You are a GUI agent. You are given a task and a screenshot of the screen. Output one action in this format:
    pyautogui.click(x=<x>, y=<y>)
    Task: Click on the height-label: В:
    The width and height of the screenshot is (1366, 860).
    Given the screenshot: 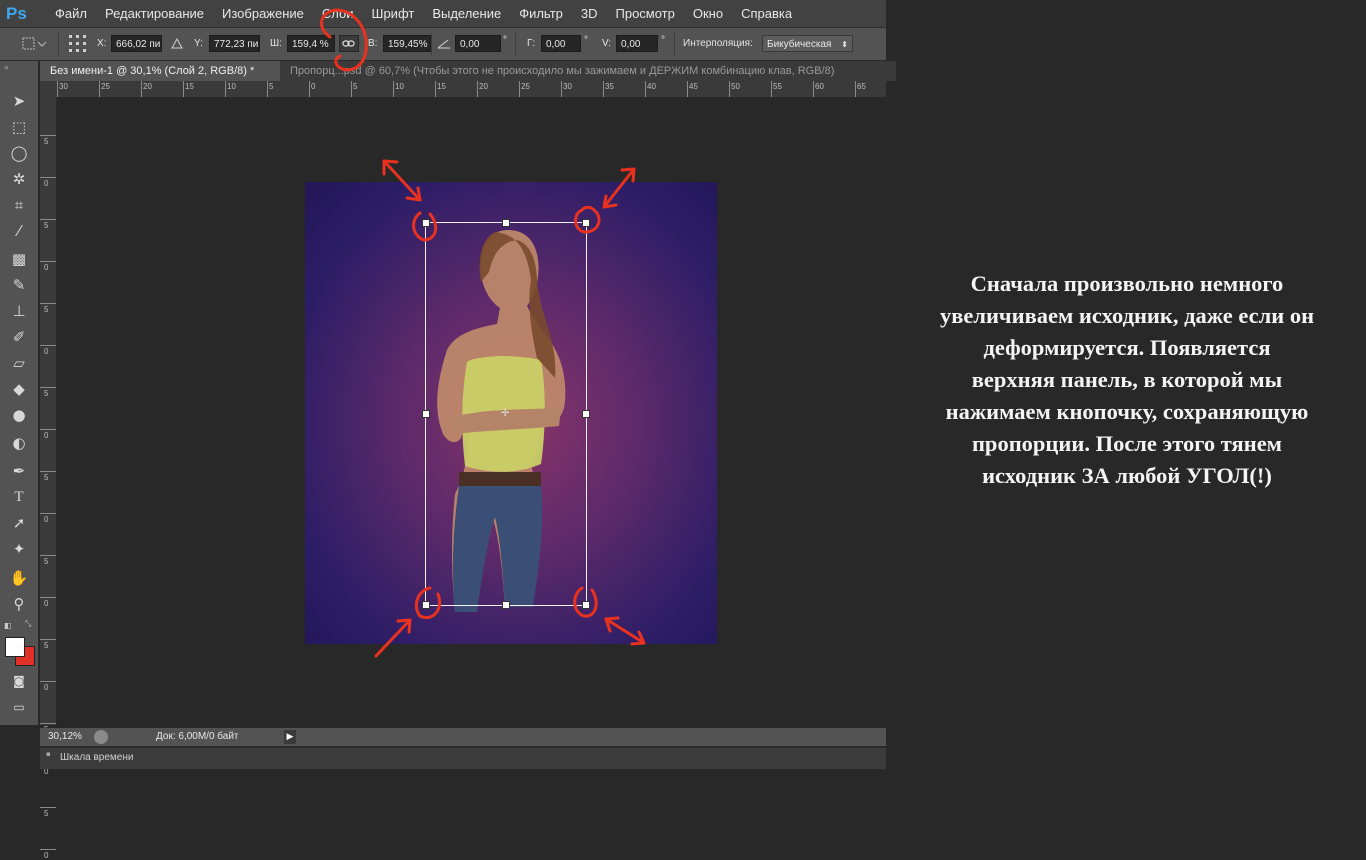 What is the action you would take?
    pyautogui.click(x=373, y=43)
    